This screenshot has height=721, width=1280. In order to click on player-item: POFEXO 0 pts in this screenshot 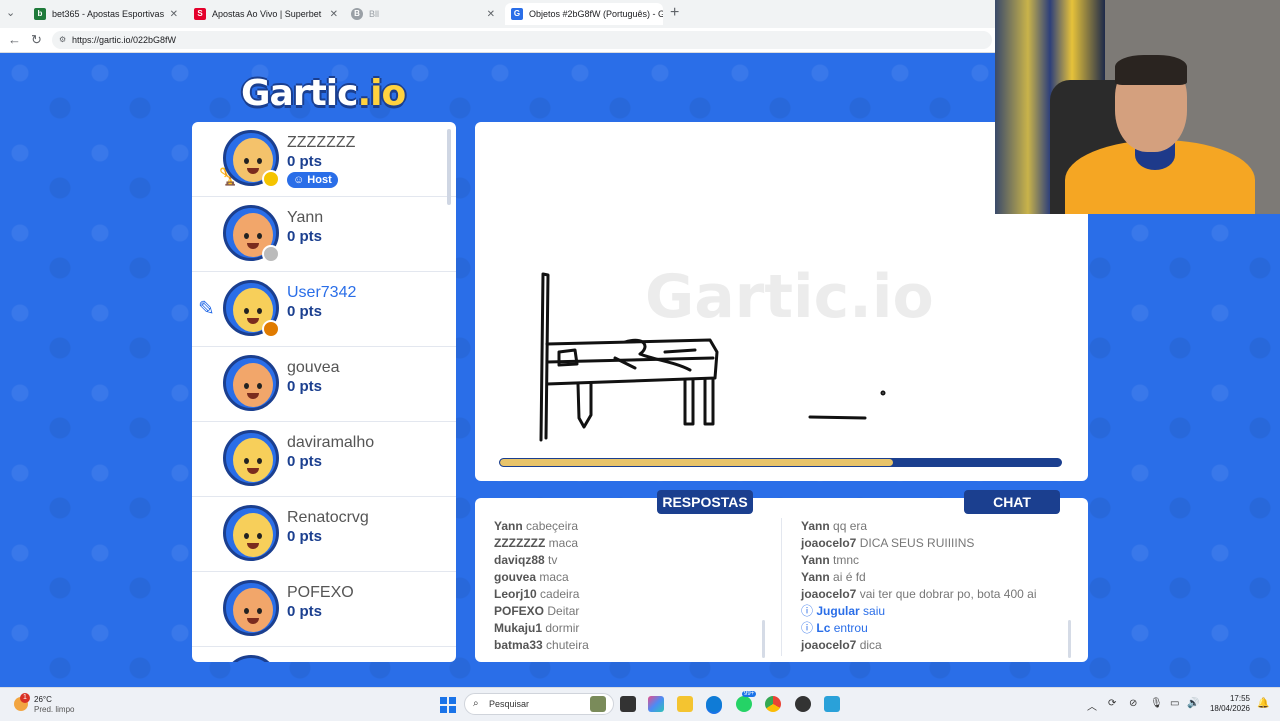, I will do `click(324, 609)`.